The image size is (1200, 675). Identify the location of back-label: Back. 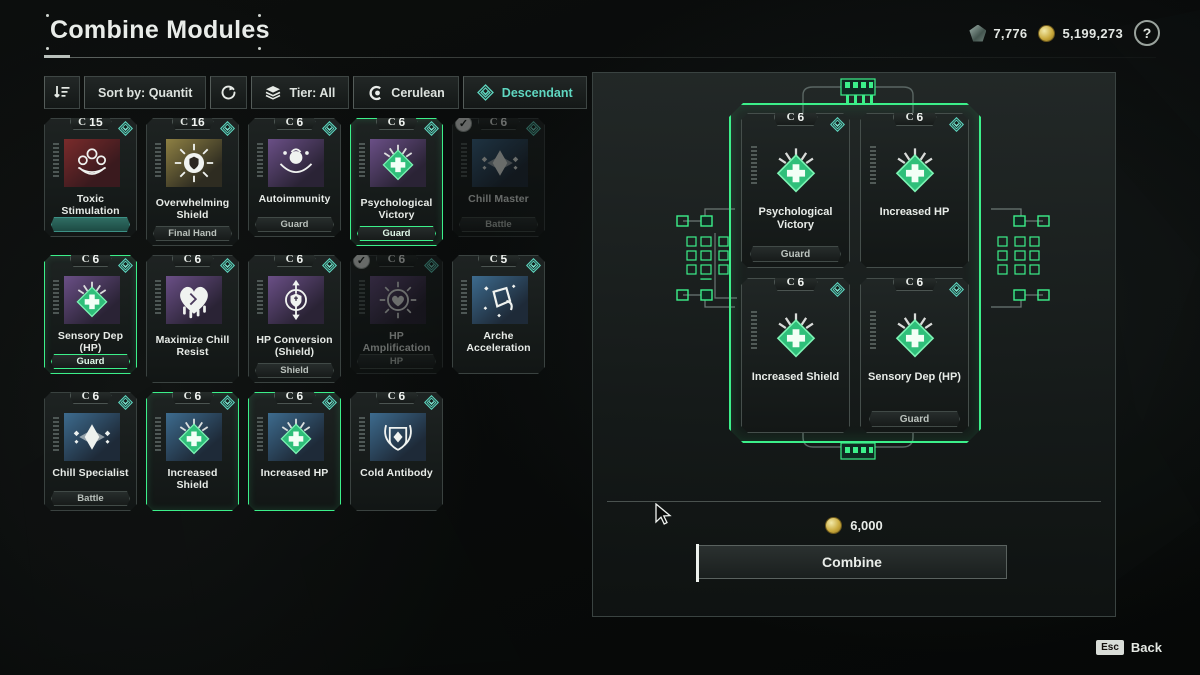
(1146, 647).